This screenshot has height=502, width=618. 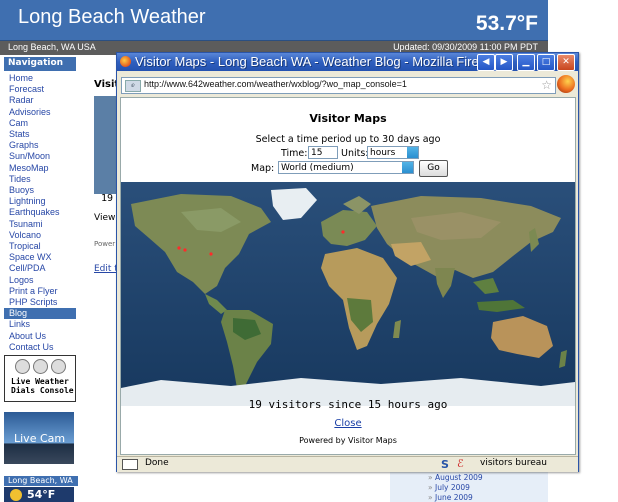 What do you see at coordinates (40, 179) in the screenshot?
I see `sidebar-item-tides: Tides` at bounding box center [40, 179].